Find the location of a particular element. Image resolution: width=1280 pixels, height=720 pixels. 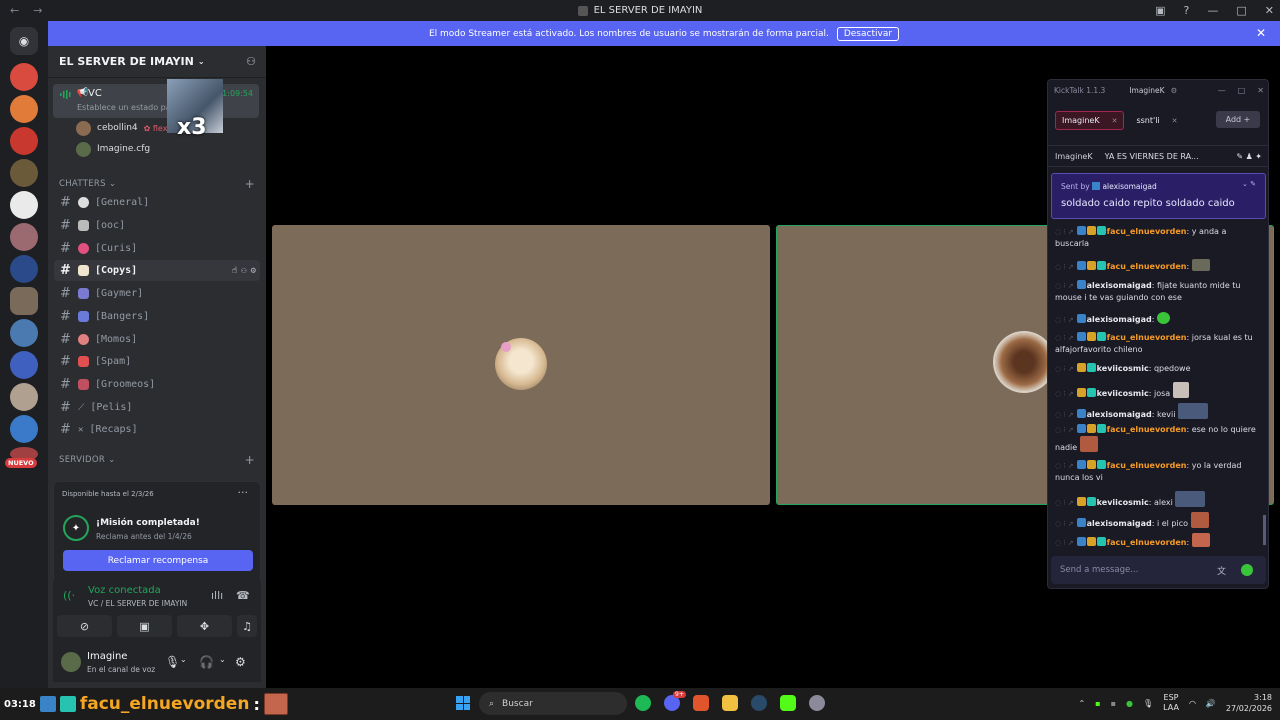

voice-channel-vc: 📢 VC Establece un estado para el 1:09:54 is located at coordinates (156, 101).